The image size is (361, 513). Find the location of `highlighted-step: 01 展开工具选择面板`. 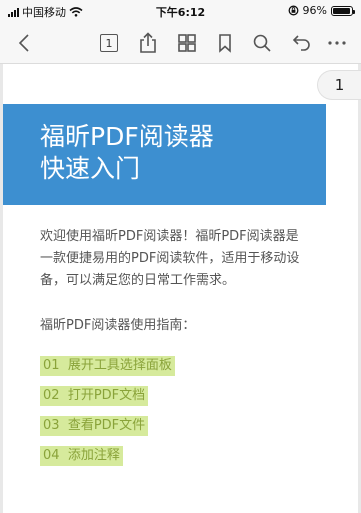

highlighted-step: 01 展开工具选择面板 is located at coordinates (107, 366).